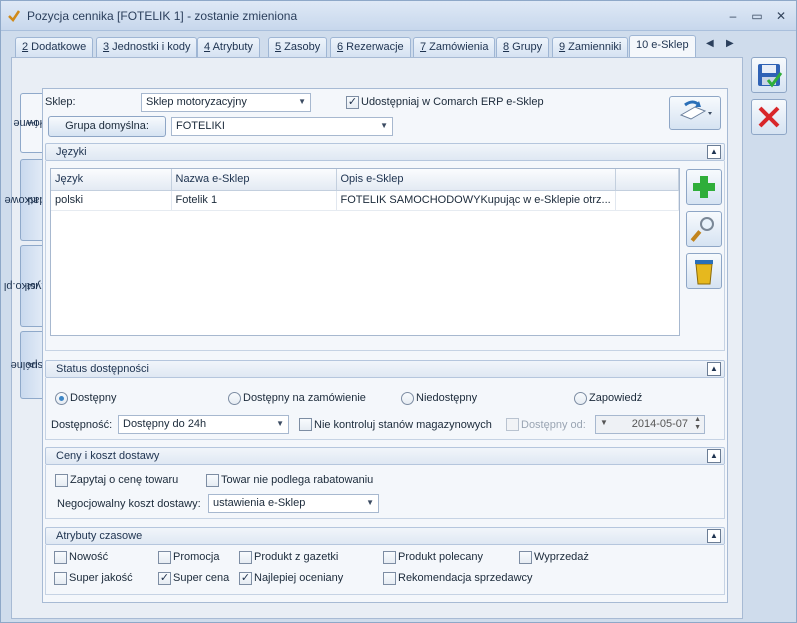  I want to click on attr-promocja-checkbox, so click(164, 557).